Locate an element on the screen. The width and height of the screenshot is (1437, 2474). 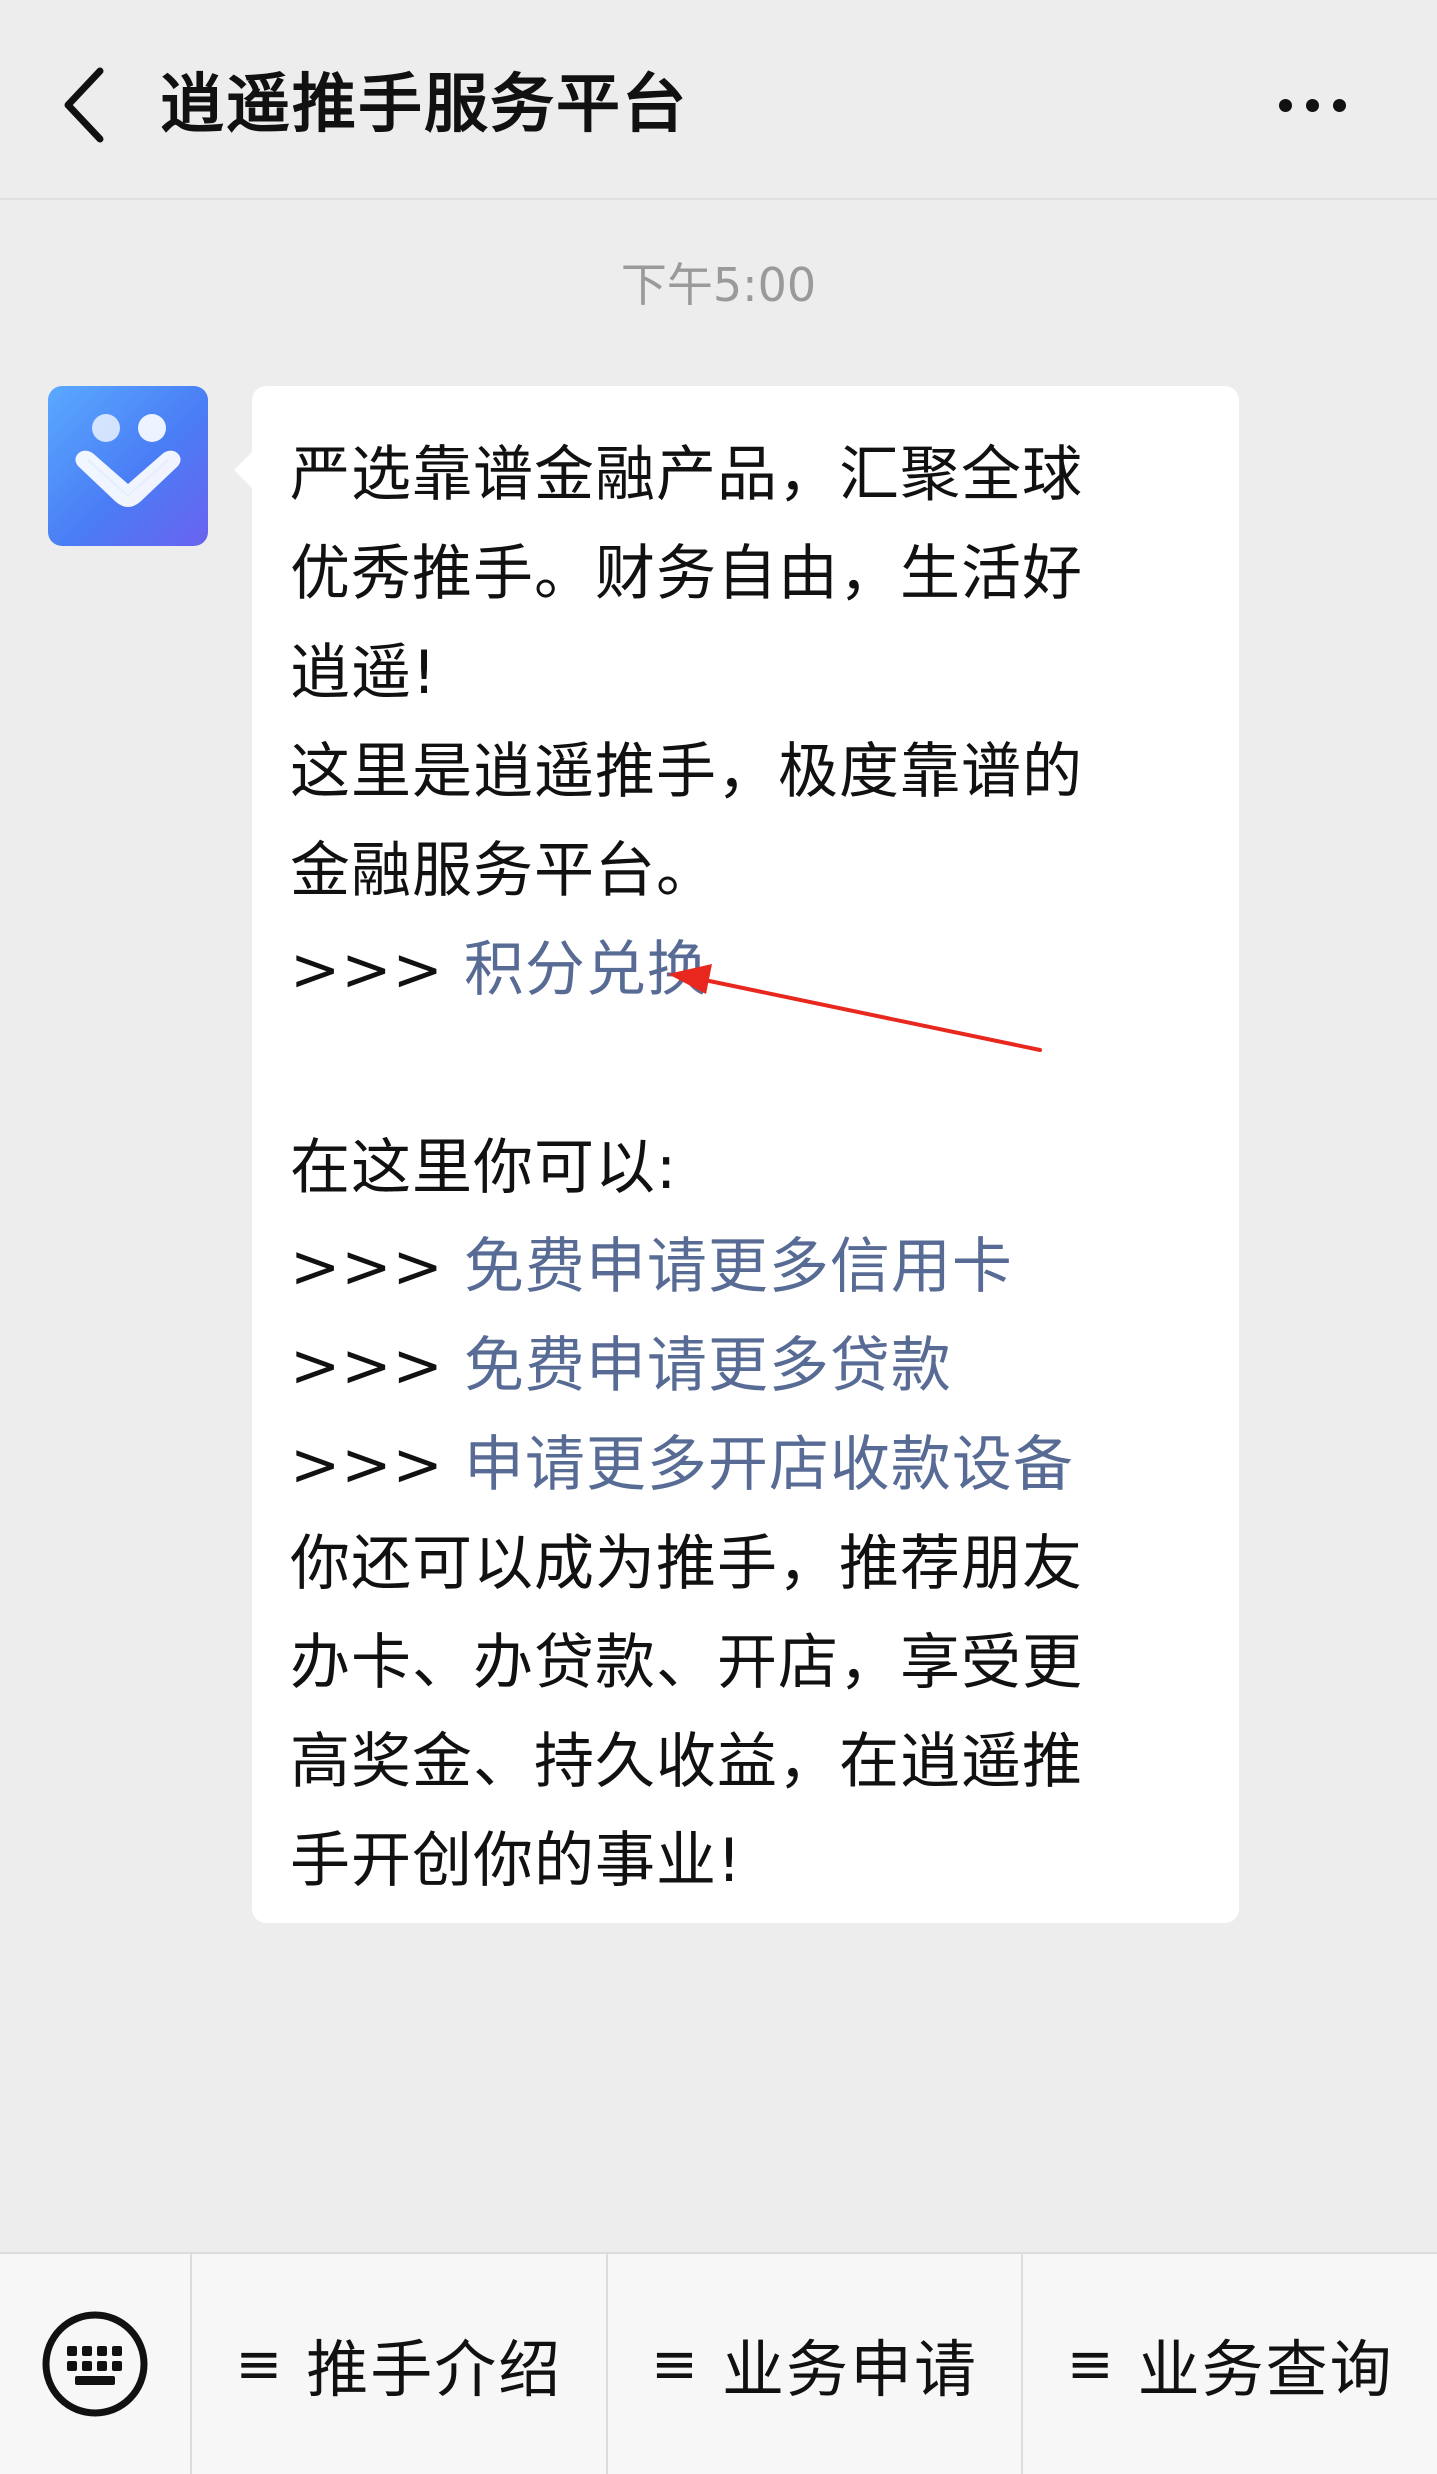
intro-text: 在这里你可以: is located at coordinates (484, 1168).